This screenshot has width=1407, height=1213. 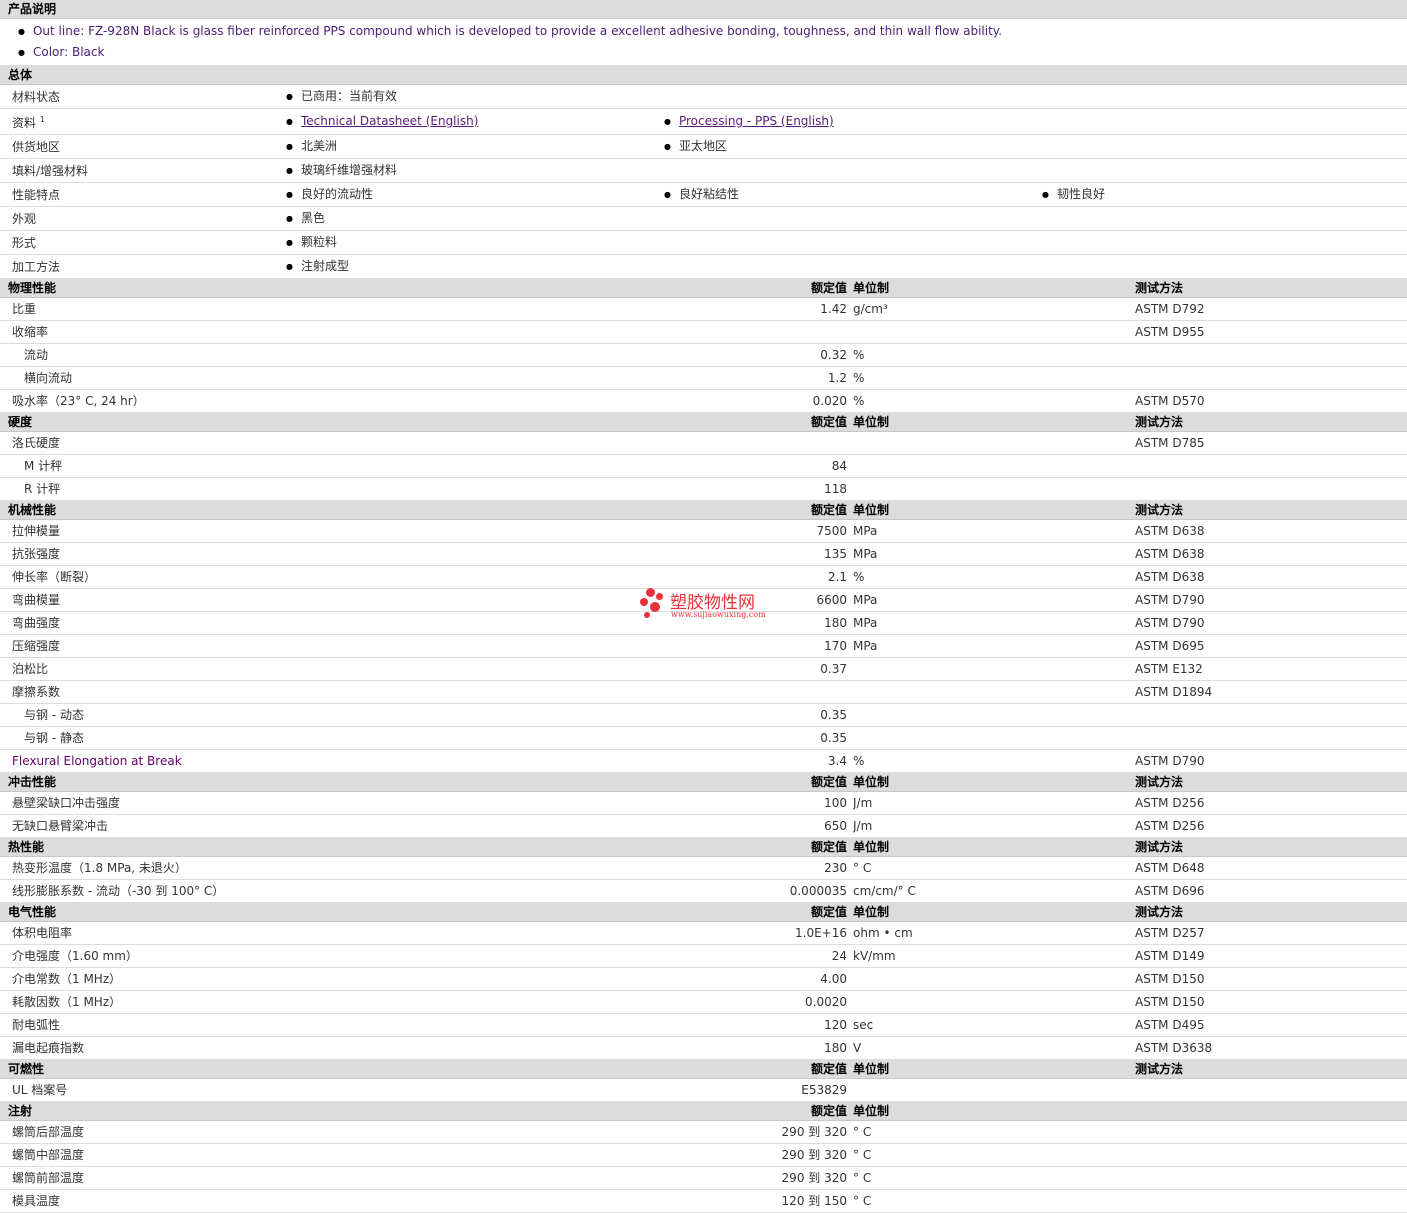 I want to click on section-heading-row: 可燃性 额定值 单位制 测试方法, so click(x=703, y=1069).